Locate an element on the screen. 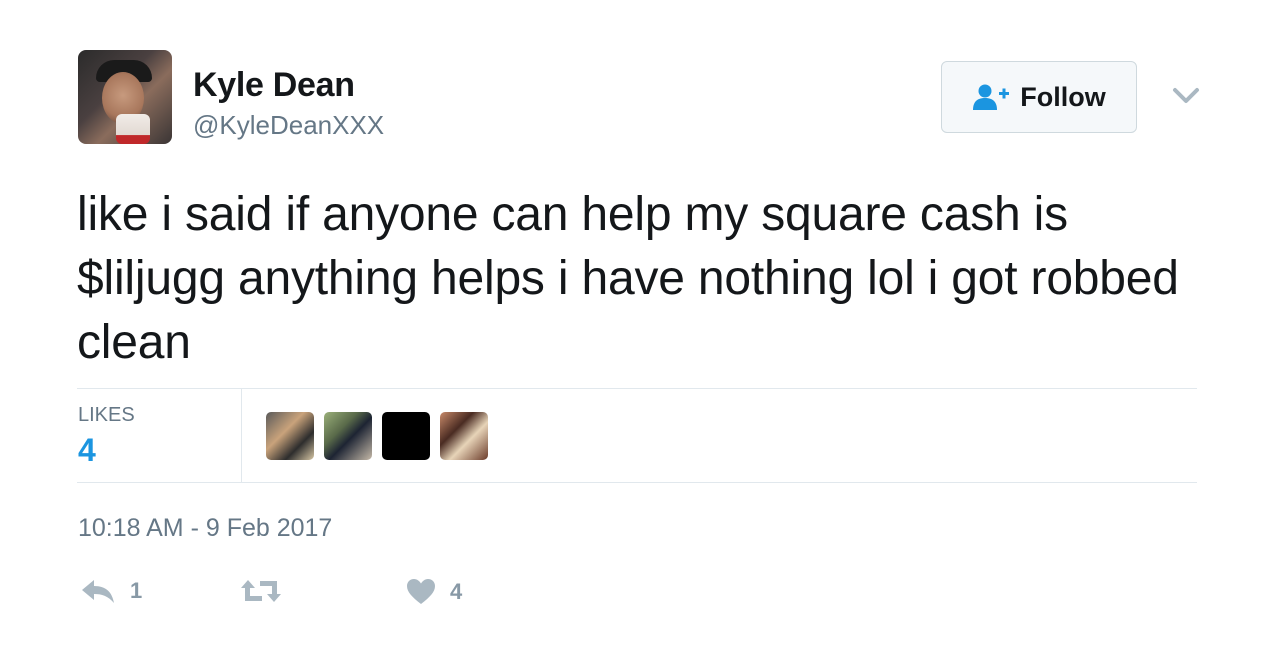 This screenshot has height=666, width=1266. follow-button: Follow is located at coordinates (1039, 97).